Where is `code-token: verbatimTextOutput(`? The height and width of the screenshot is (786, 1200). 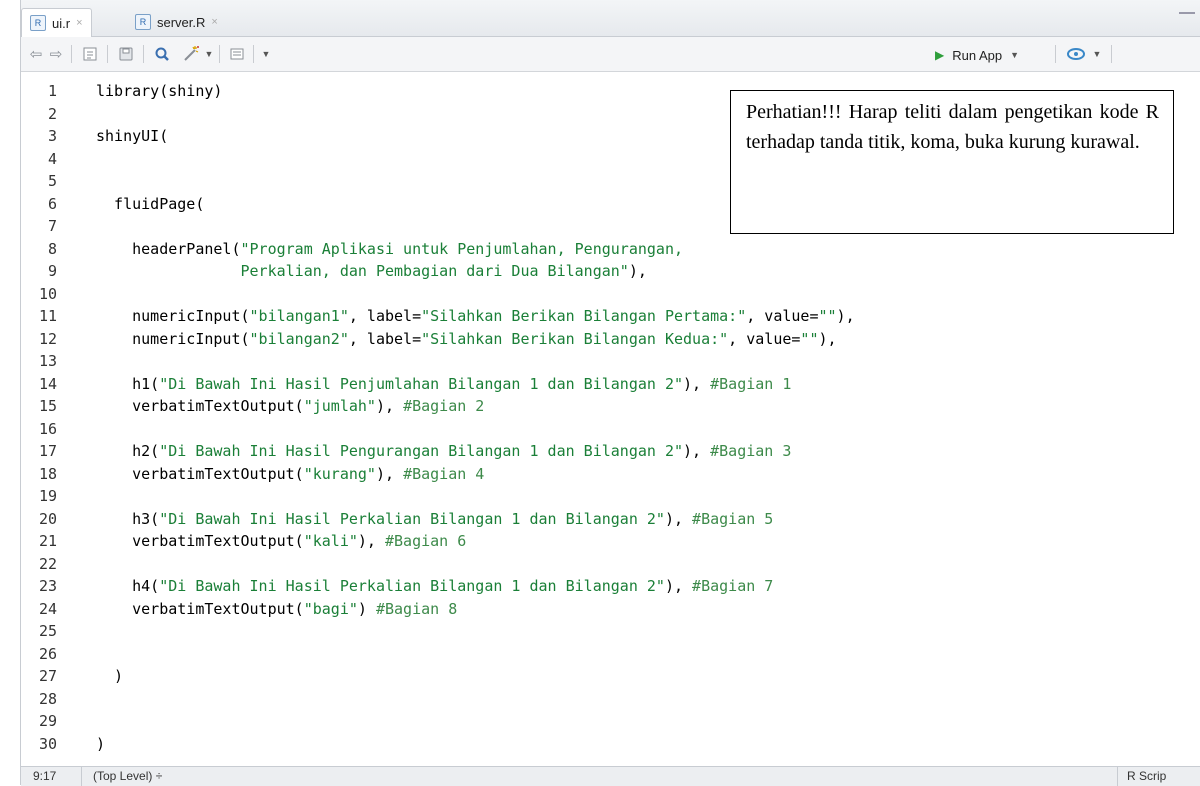 code-token: verbatimTextOutput( is located at coordinates (200, 608).